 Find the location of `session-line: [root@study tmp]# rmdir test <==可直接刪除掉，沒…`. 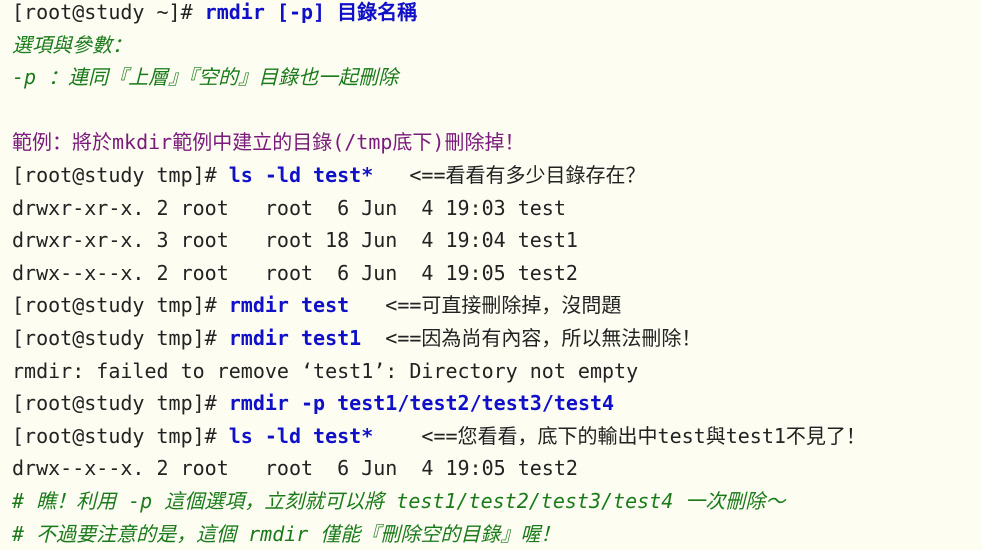

session-line: [root@study tmp]# rmdir test <==可直接刪除掉，沒… is located at coordinates (497, 305).